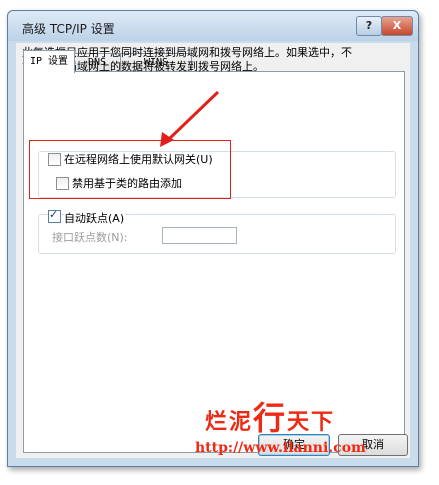 Image resolution: width=439 pixels, height=485 pixels. What do you see at coordinates (280, 448) in the screenshot?
I see `watermark-url: http://www.ilanni.com` at bounding box center [280, 448].